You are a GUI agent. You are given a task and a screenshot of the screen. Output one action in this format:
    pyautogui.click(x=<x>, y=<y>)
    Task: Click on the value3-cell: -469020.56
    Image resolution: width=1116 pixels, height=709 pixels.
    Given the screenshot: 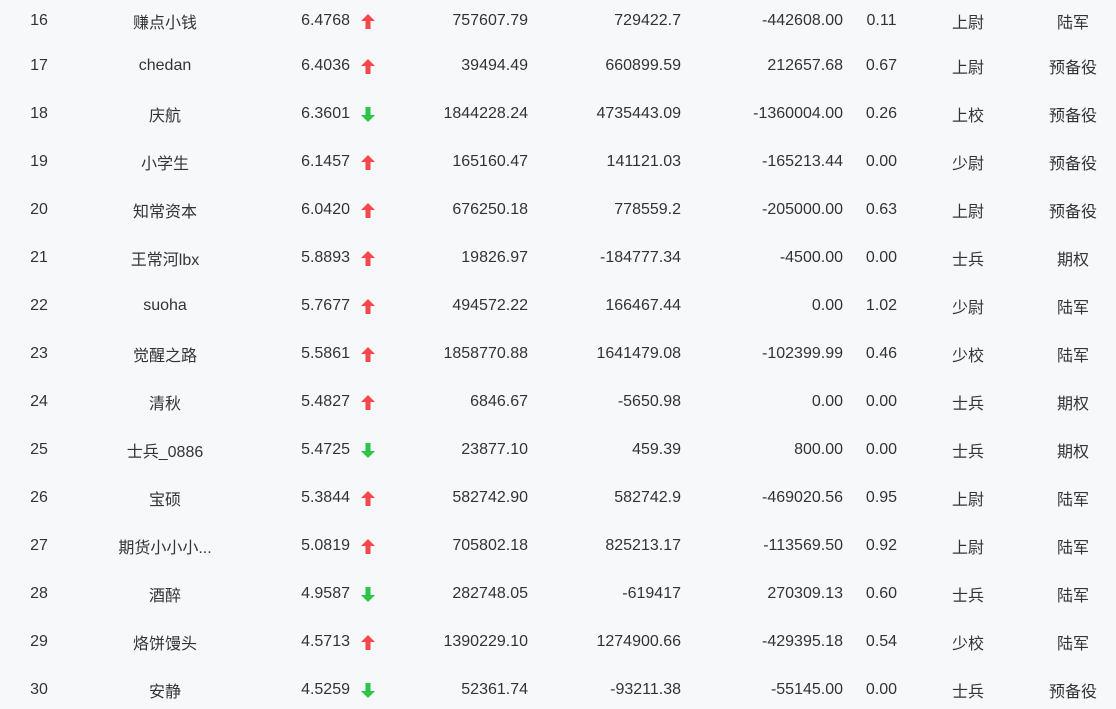 What is the action you would take?
    pyautogui.click(x=802, y=497)
    